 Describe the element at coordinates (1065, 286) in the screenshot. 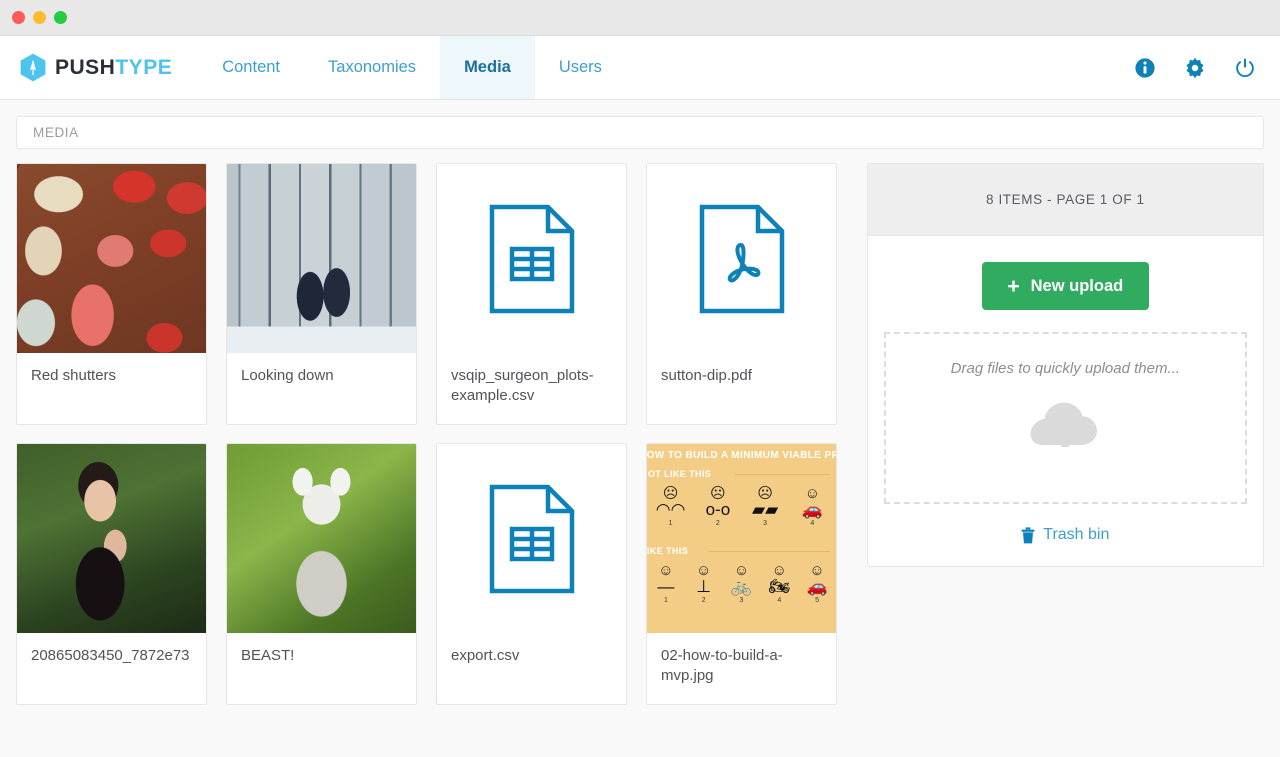

I see `new-upload-button: + New upload` at that location.